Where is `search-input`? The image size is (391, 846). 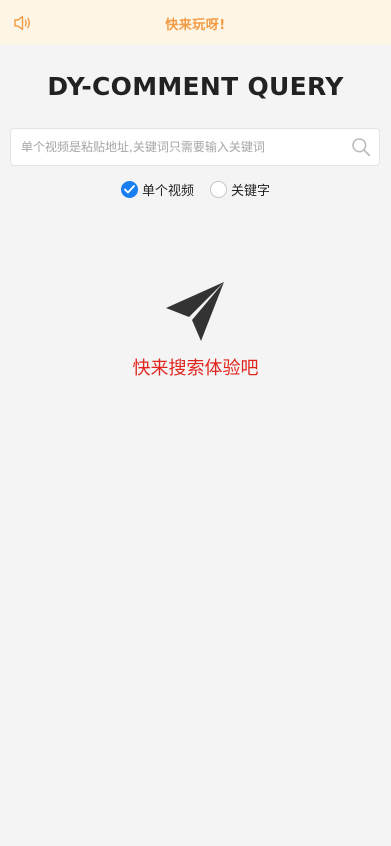
search-input is located at coordinates (181, 147).